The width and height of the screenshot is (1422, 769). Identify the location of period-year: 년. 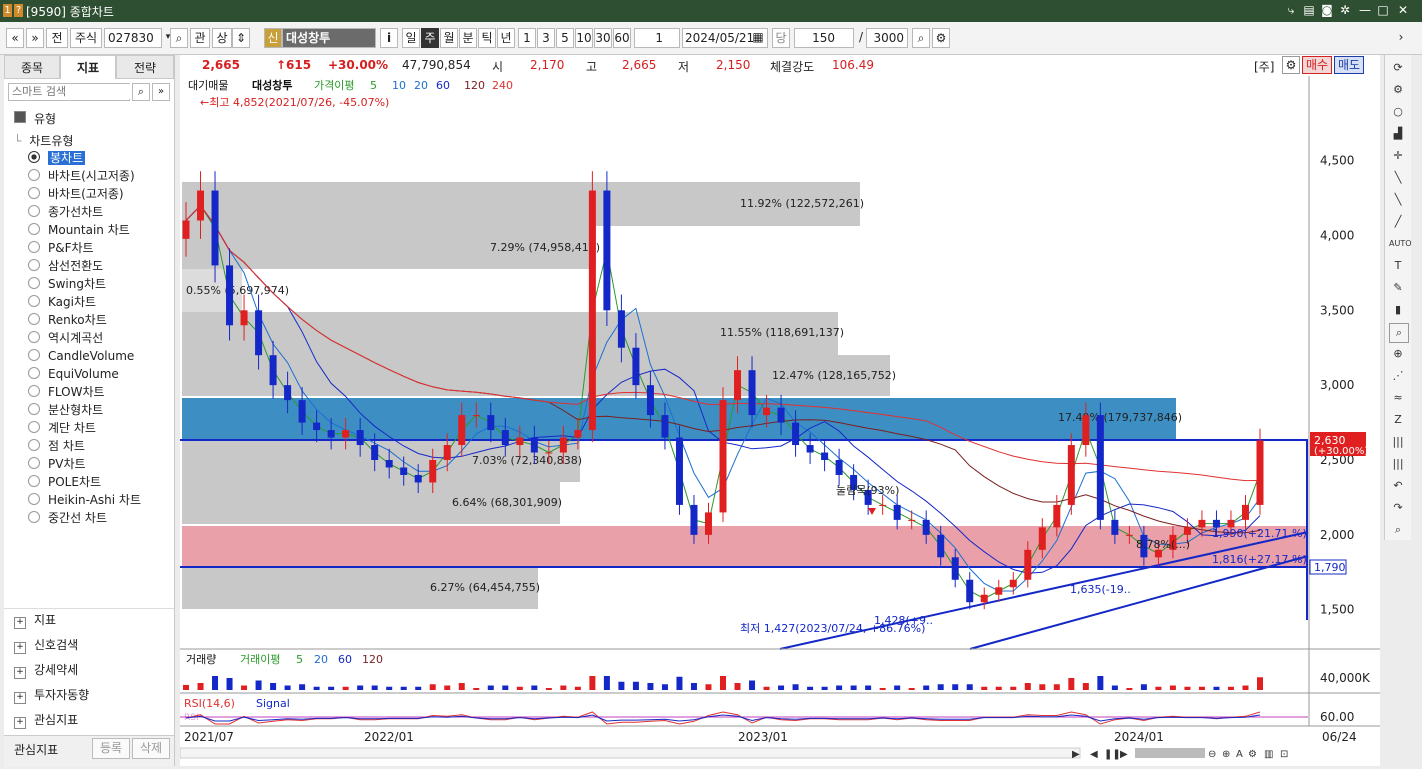
(506, 38).